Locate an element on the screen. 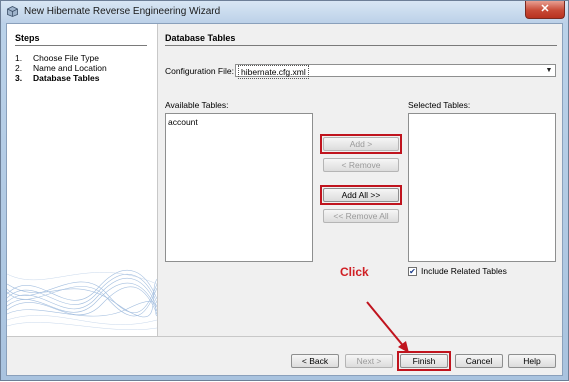  step-label: Choose File Type is located at coordinates (66, 58).